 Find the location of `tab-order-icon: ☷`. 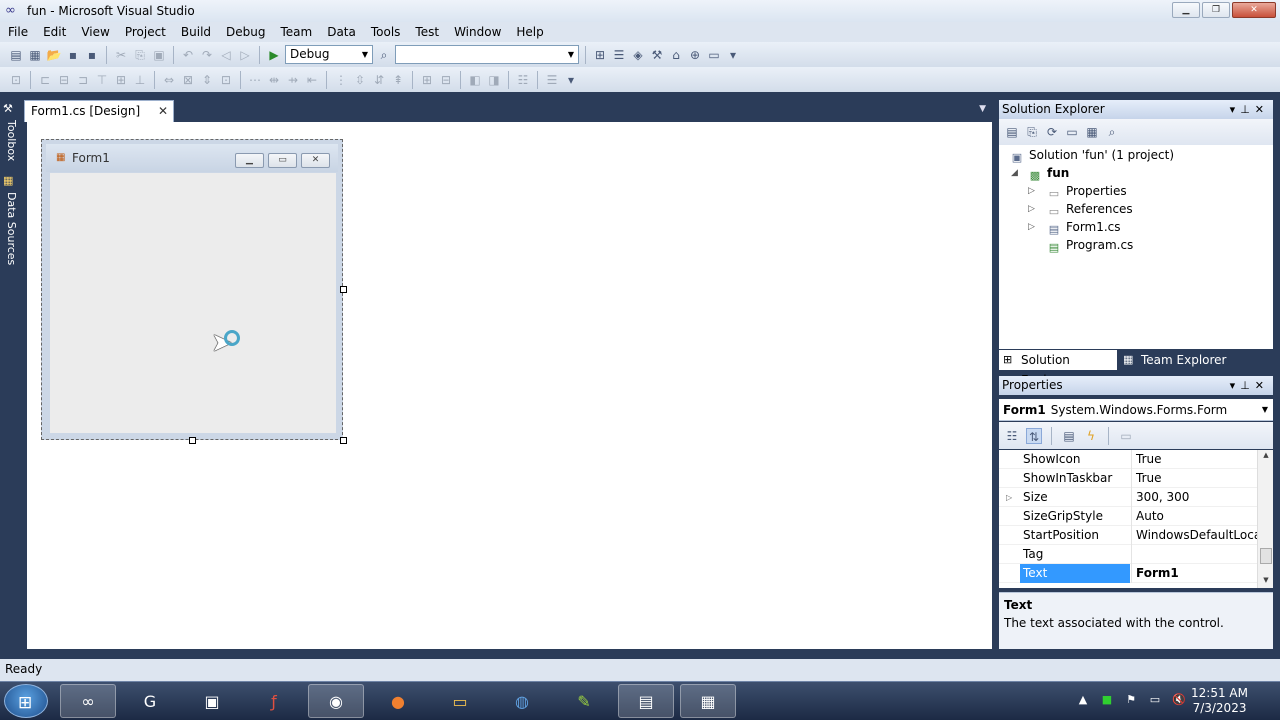

tab-order-icon: ☷ is located at coordinates (523, 80).